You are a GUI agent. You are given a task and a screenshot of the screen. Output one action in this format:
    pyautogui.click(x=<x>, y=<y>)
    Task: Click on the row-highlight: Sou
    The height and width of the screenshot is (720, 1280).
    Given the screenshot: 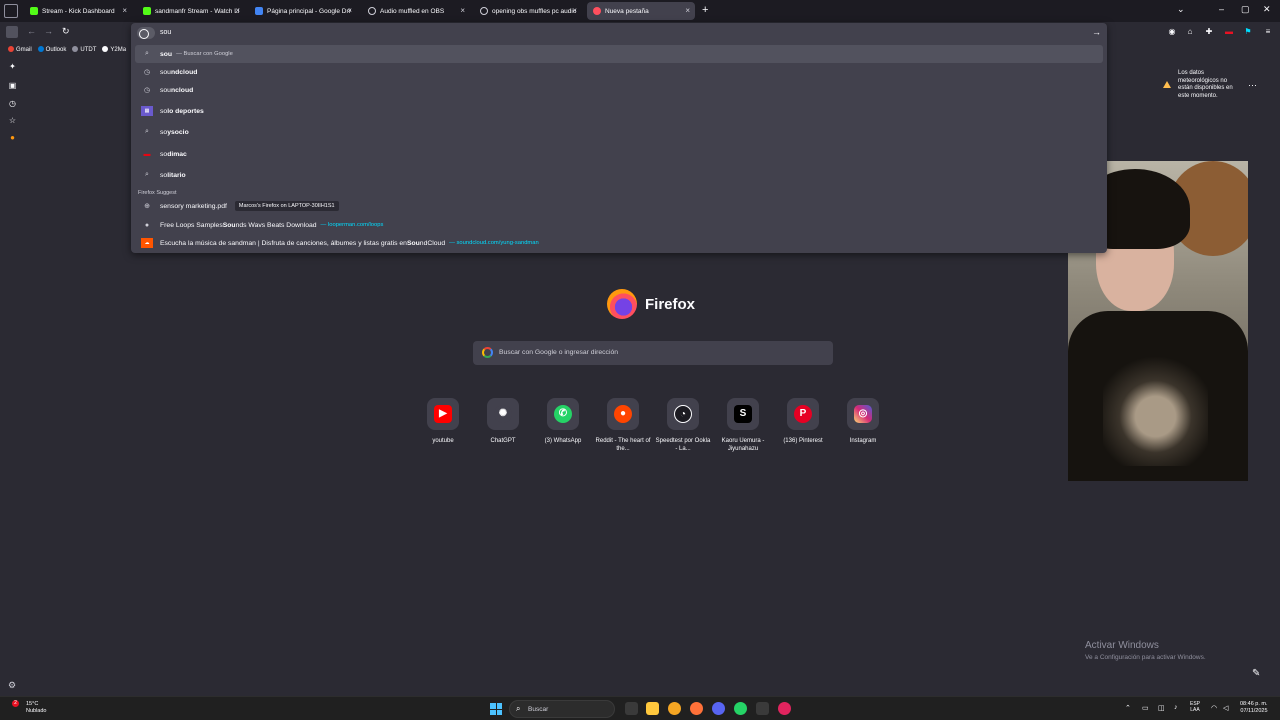 What is the action you would take?
    pyautogui.click(x=229, y=225)
    